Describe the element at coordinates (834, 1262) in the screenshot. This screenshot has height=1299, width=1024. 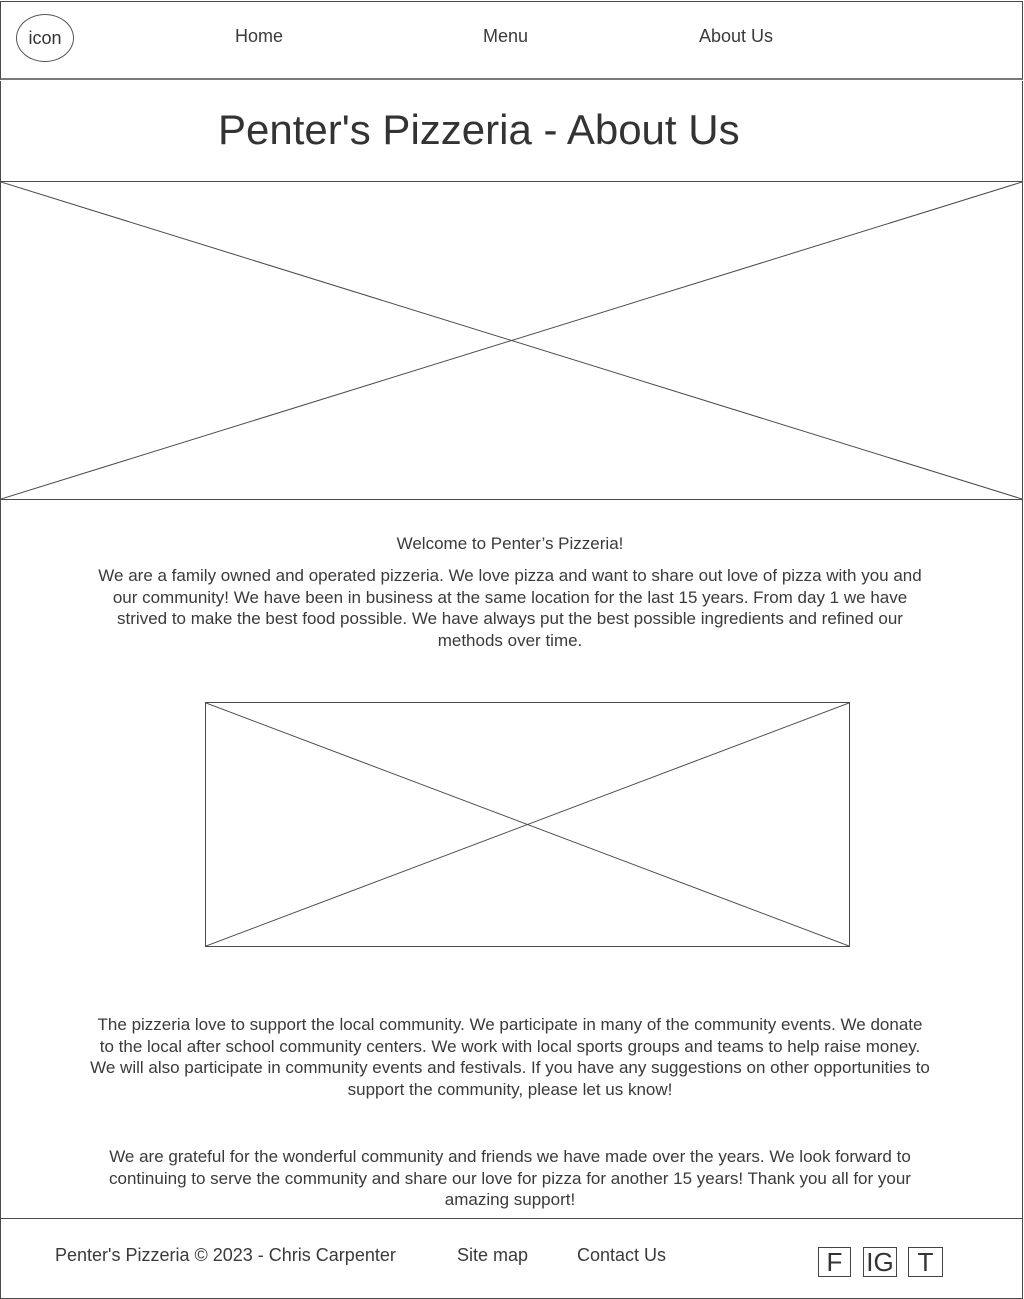
I see `facebook-icon: F` at that location.